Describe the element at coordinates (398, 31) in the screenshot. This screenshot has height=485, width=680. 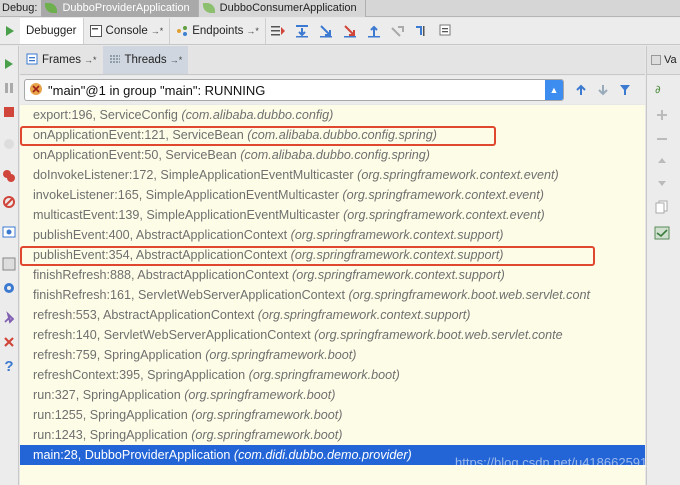
I see `drop-frame-icon` at that location.